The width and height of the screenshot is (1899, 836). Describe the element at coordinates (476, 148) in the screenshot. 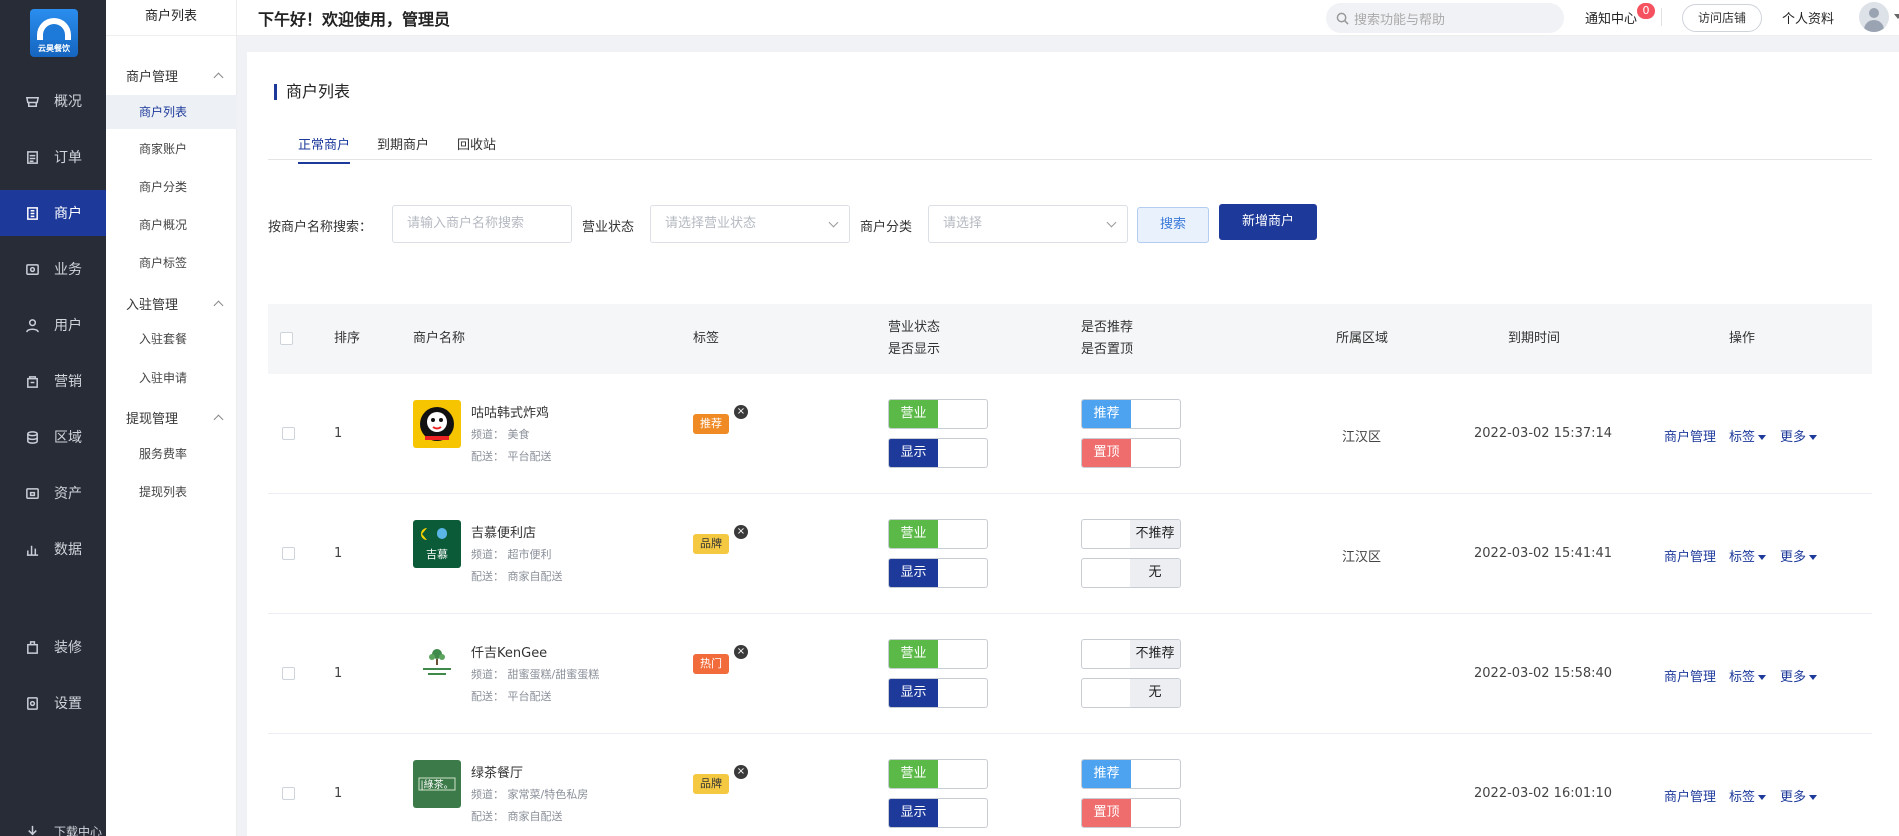

I see `tab-recycle-bin: 回收站` at that location.